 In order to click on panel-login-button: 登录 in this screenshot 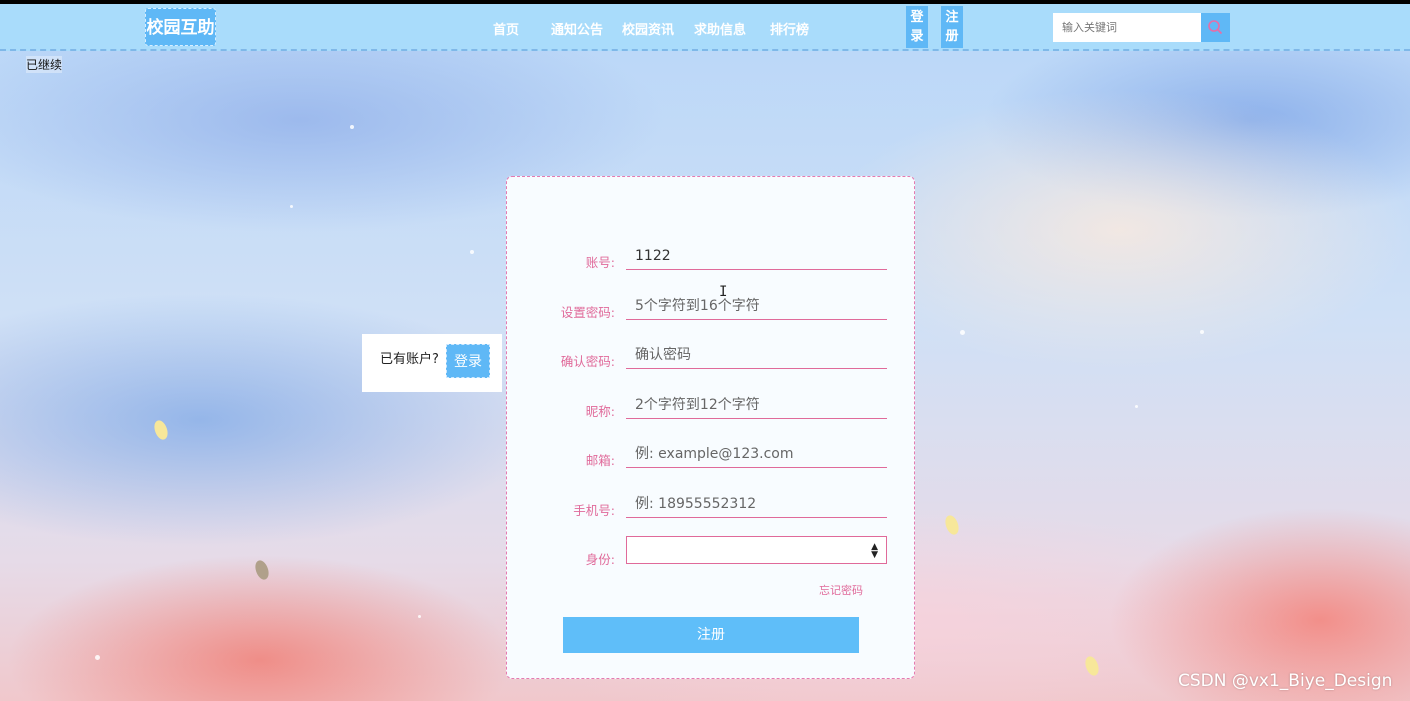, I will do `click(468, 361)`.